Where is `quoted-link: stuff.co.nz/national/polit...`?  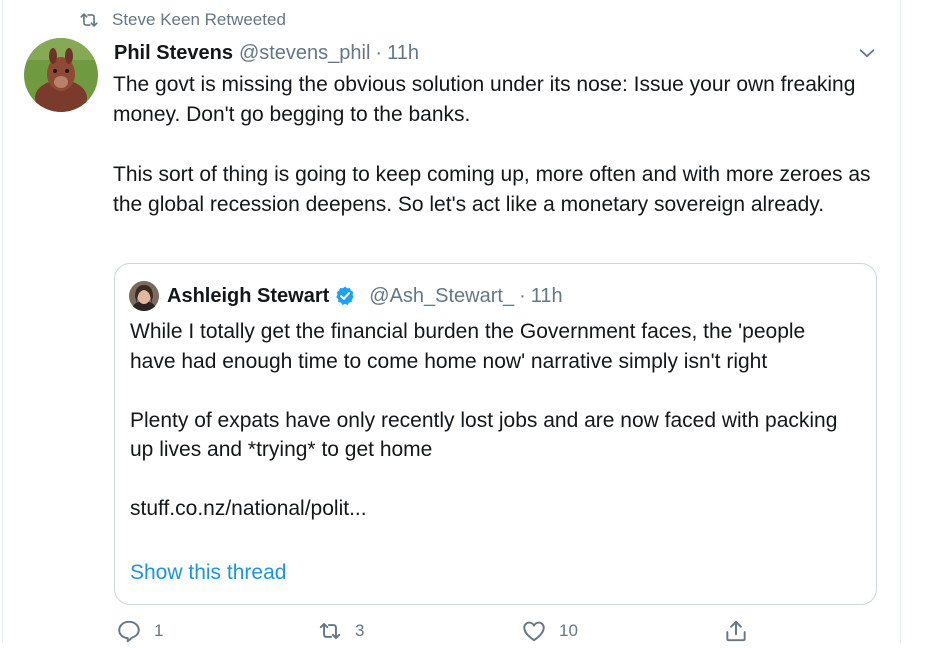
quoted-link: stuff.co.nz/national/polit... is located at coordinates (490, 509).